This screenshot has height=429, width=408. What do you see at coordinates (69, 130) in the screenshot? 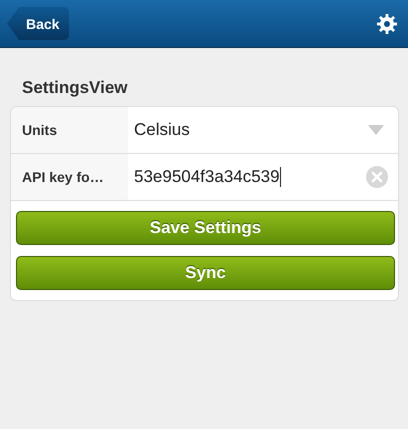
I see `field-label: Units` at bounding box center [69, 130].